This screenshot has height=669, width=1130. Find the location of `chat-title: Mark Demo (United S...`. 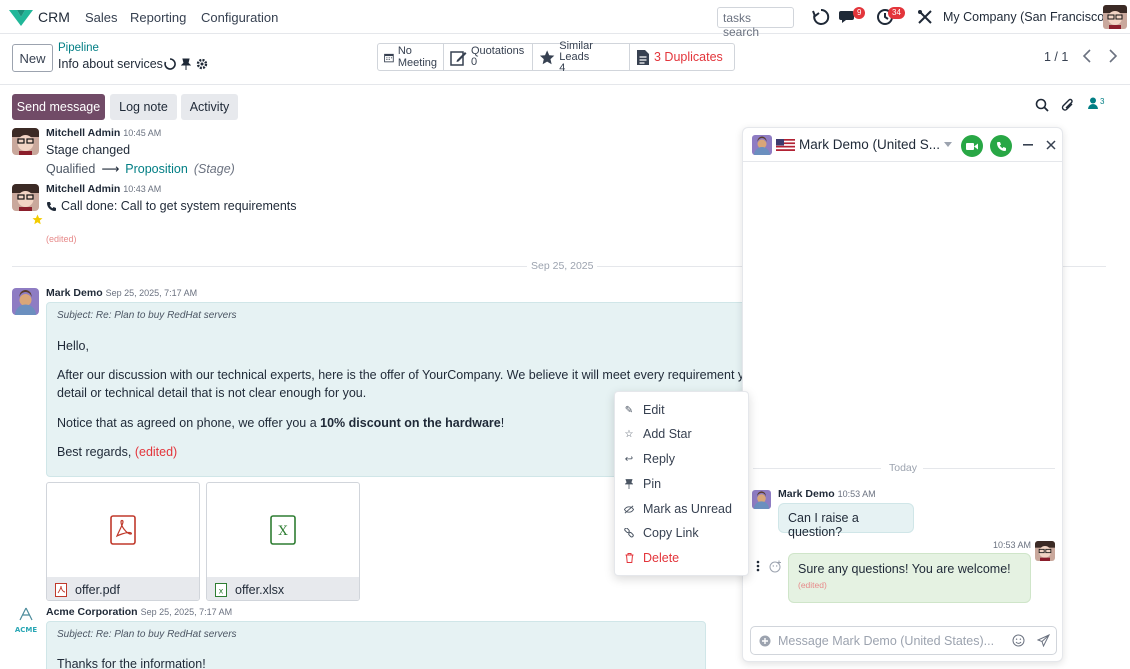

chat-title: Mark Demo (United S... is located at coordinates (869, 144).